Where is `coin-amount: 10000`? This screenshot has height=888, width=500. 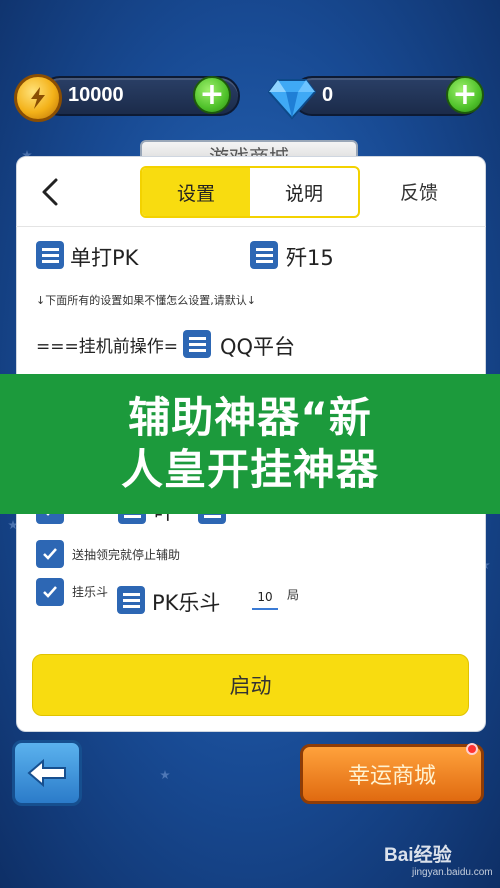 coin-amount: 10000 is located at coordinates (96, 95).